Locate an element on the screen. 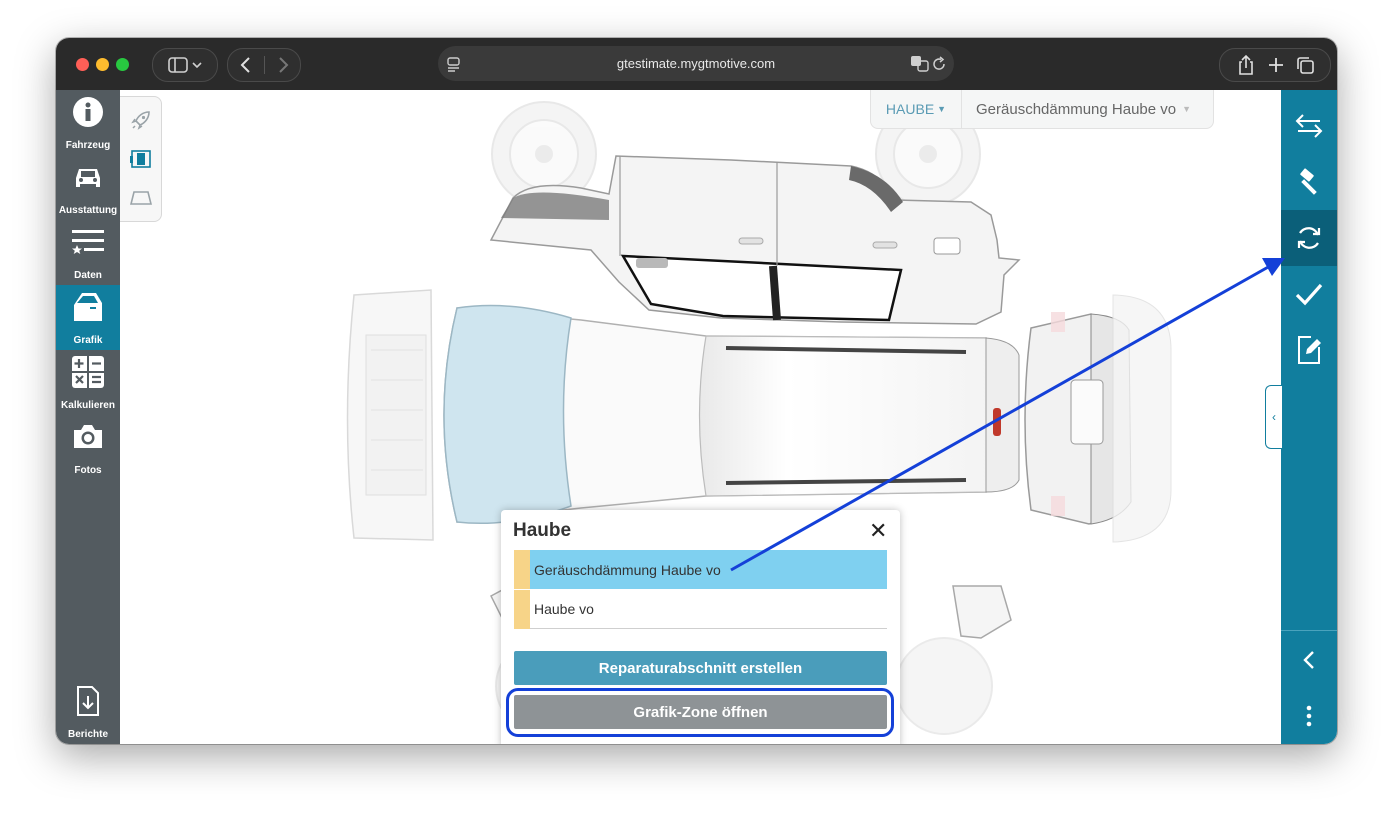 This screenshot has height=818, width=1393. annotation-arrow-line is located at coordinates (1000, 418).